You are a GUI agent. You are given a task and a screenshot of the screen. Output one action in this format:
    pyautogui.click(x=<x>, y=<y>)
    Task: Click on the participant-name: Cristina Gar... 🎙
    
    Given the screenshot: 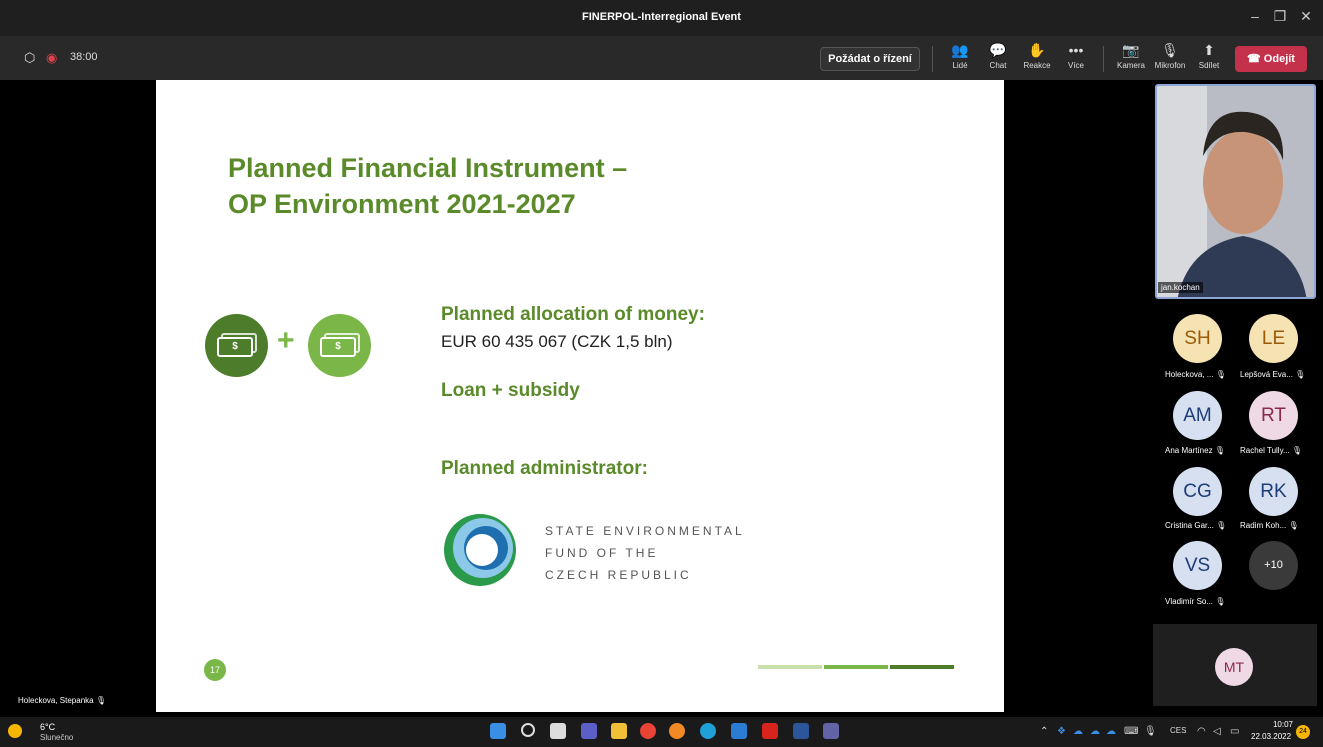 What is the action you would take?
    pyautogui.click(x=1196, y=525)
    